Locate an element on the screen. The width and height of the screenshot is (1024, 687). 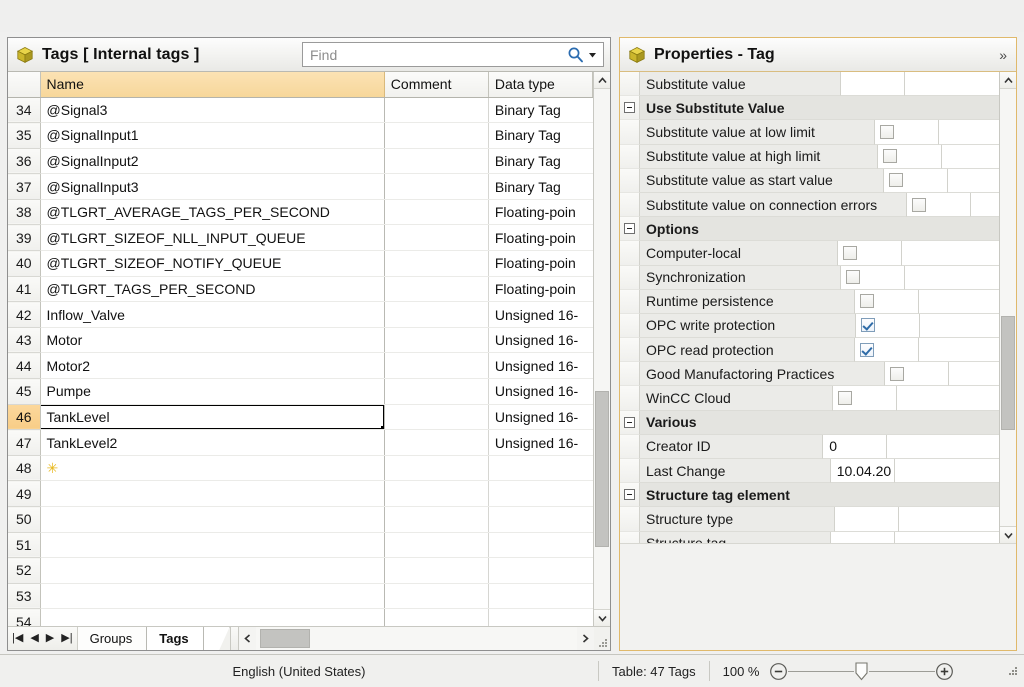
tag-name-cell: @TLGRT_SIZEOF_NOTIFY_QUEUE is located at coordinates (212, 263).